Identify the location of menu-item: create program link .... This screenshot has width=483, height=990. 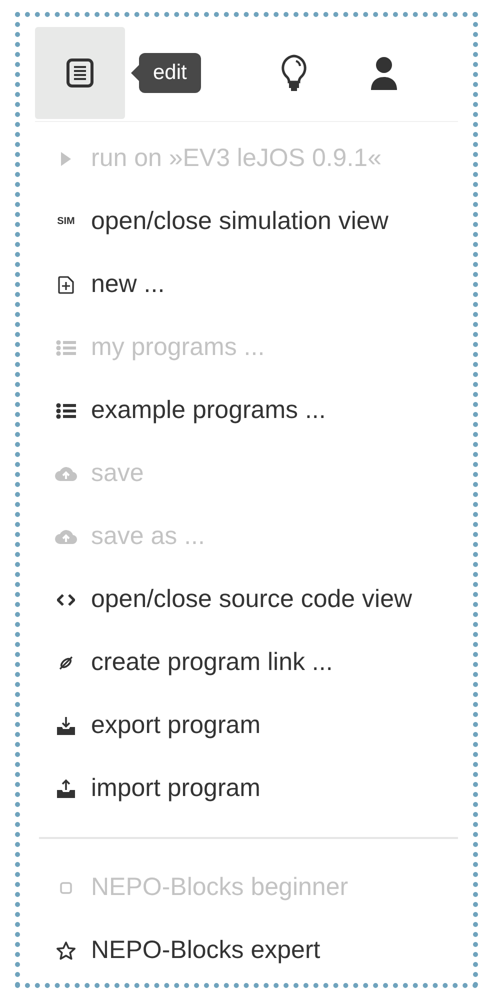
(246, 662).